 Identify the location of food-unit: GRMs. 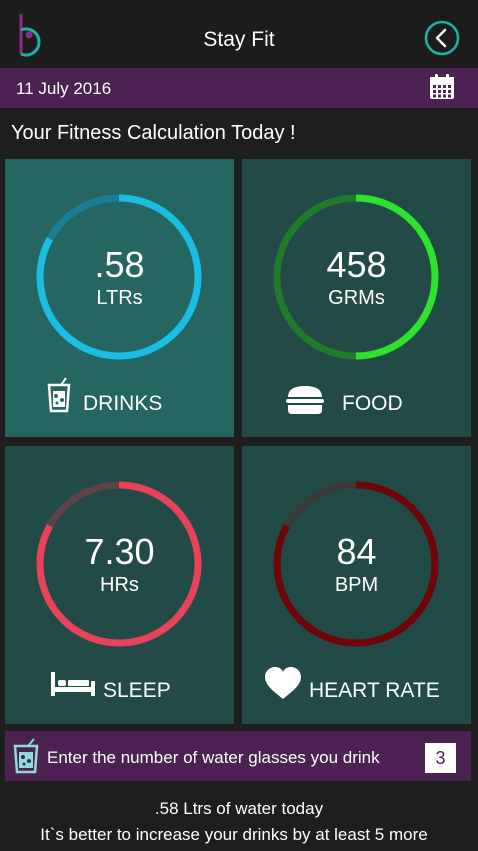
(356, 298).